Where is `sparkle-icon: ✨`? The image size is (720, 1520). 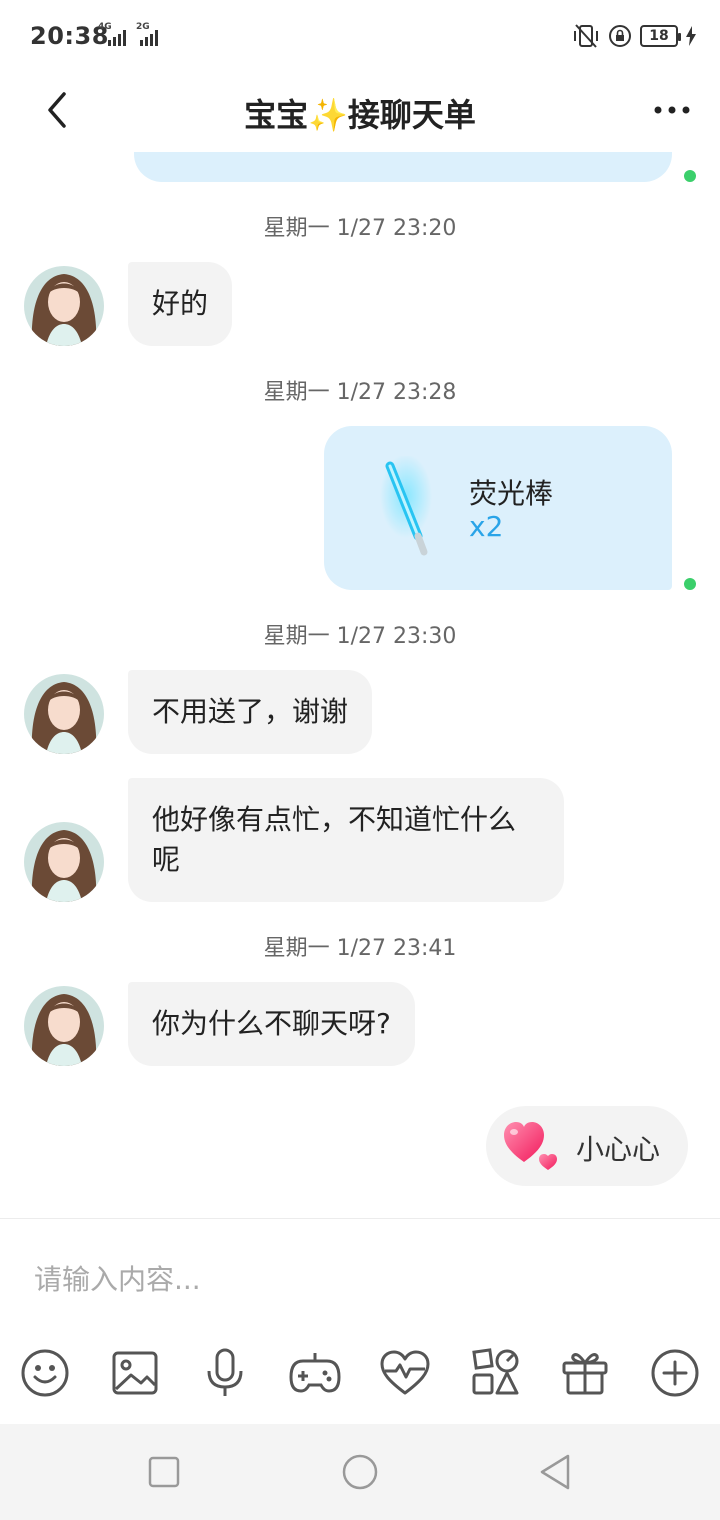 sparkle-icon: ✨ is located at coordinates (328, 115).